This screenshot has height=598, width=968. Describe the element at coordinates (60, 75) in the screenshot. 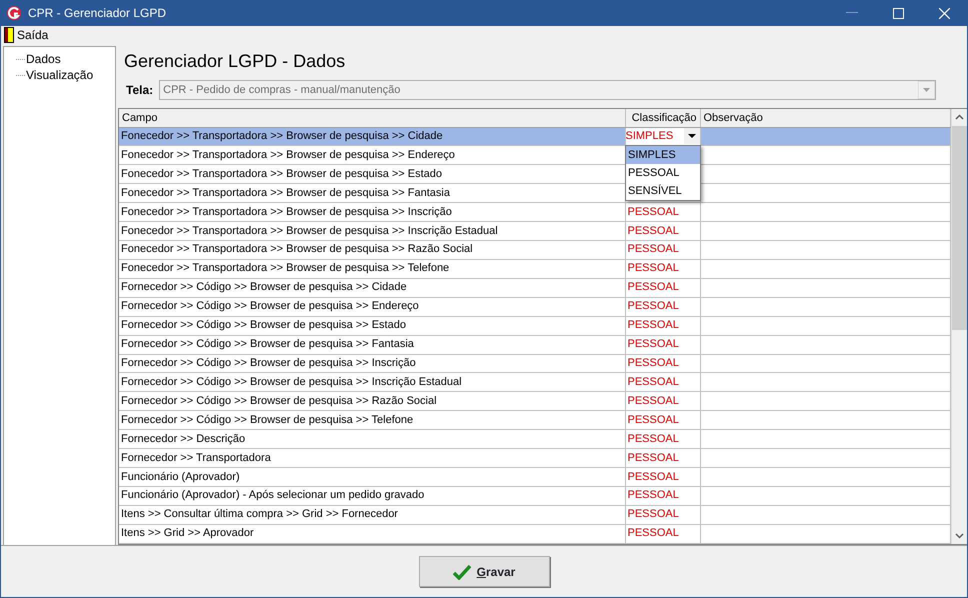

I see `tree-item: Visualização` at that location.